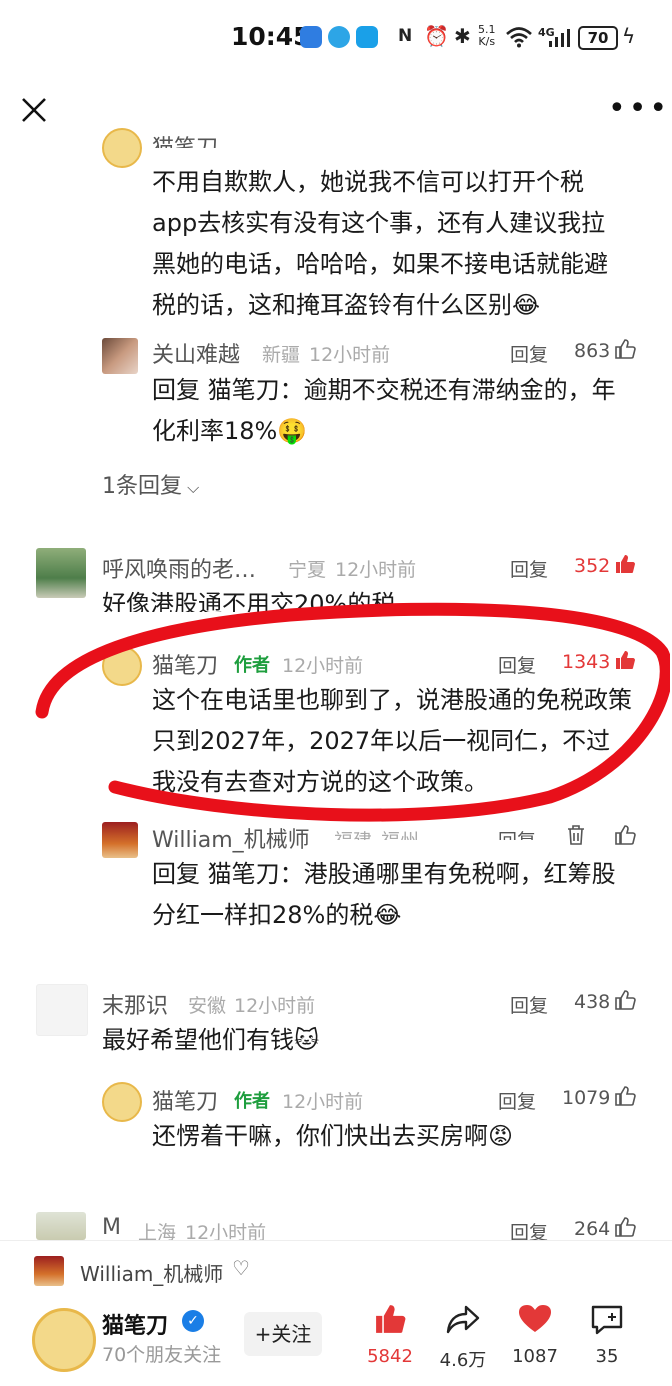  What do you see at coordinates (211, 1040) in the screenshot?
I see `comment-text: 最好希望他们有钱🐱` at bounding box center [211, 1040].